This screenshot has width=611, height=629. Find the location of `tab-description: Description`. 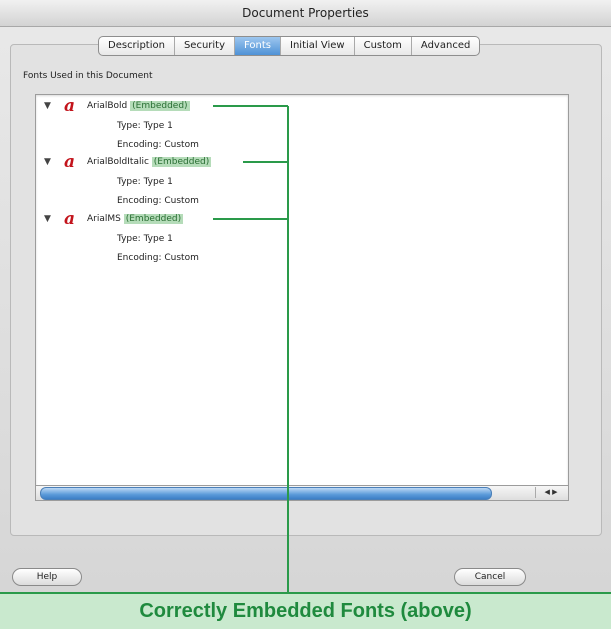

tab-description: Description is located at coordinates (137, 46).